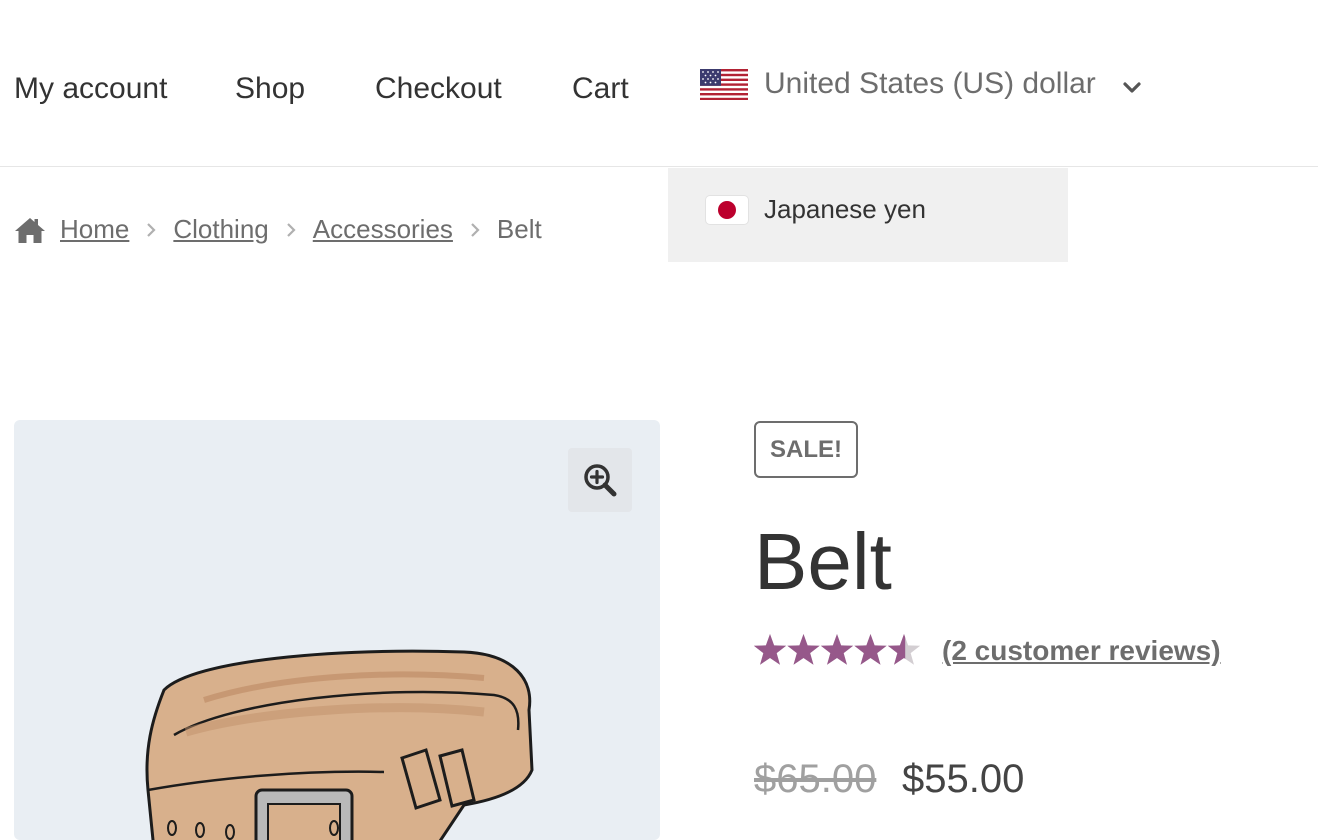 This screenshot has width=1318, height=840. What do you see at coordinates (963, 779) in the screenshot?
I see `sale-price: $55.00` at bounding box center [963, 779].